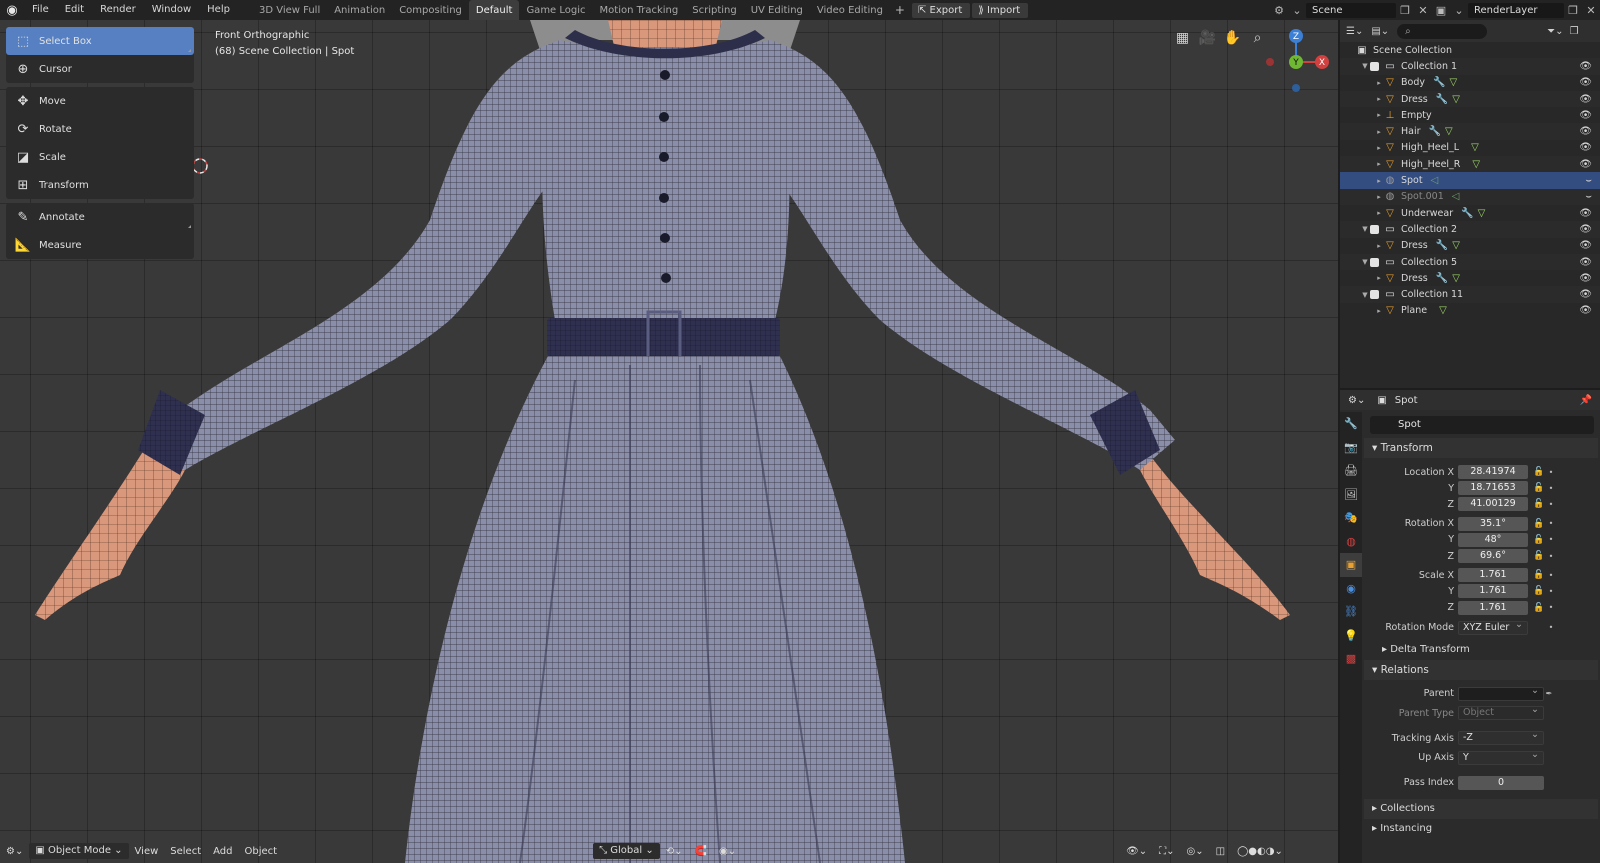 The height and width of the screenshot is (863, 1600). What do you see at coordinates (1501, 693) in the screenshot?
I see `parent-field` at bounding box center [1501, 693].